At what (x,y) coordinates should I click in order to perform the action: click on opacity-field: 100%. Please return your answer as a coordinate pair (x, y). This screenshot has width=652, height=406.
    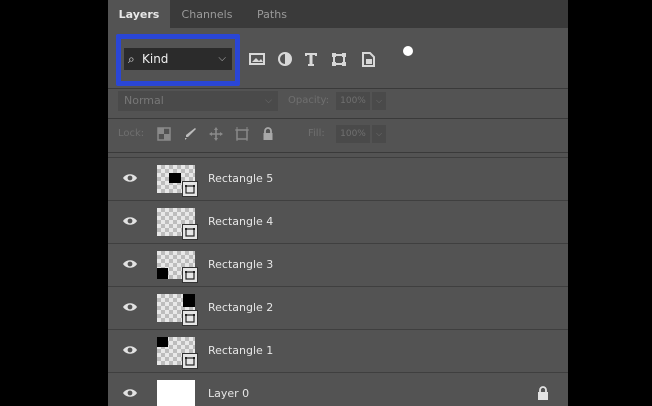
    Looking at the image, I should click on (353, 101).